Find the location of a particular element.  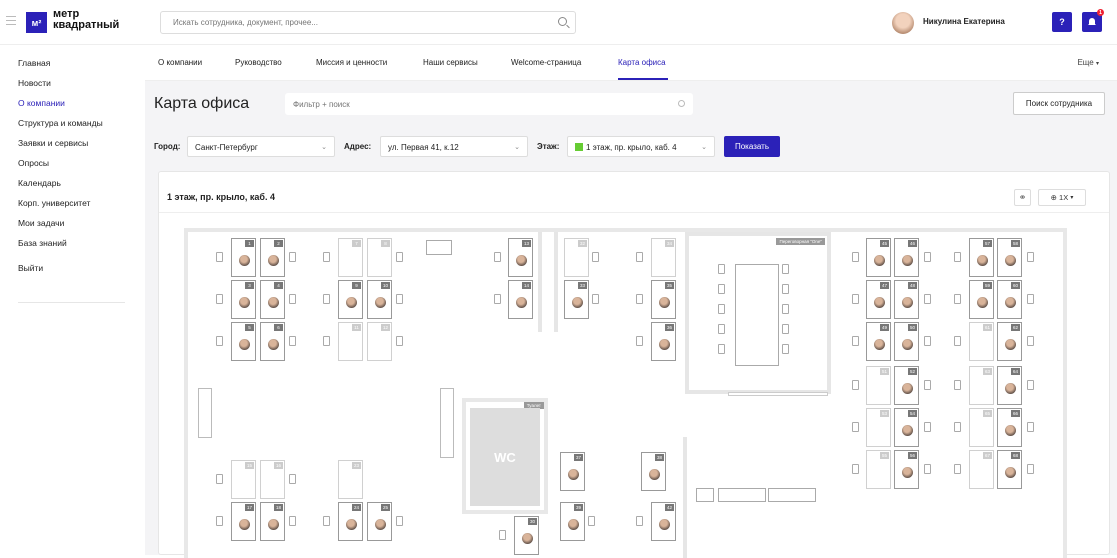

desk-66: 66 is located at coordinates (1009, 427).